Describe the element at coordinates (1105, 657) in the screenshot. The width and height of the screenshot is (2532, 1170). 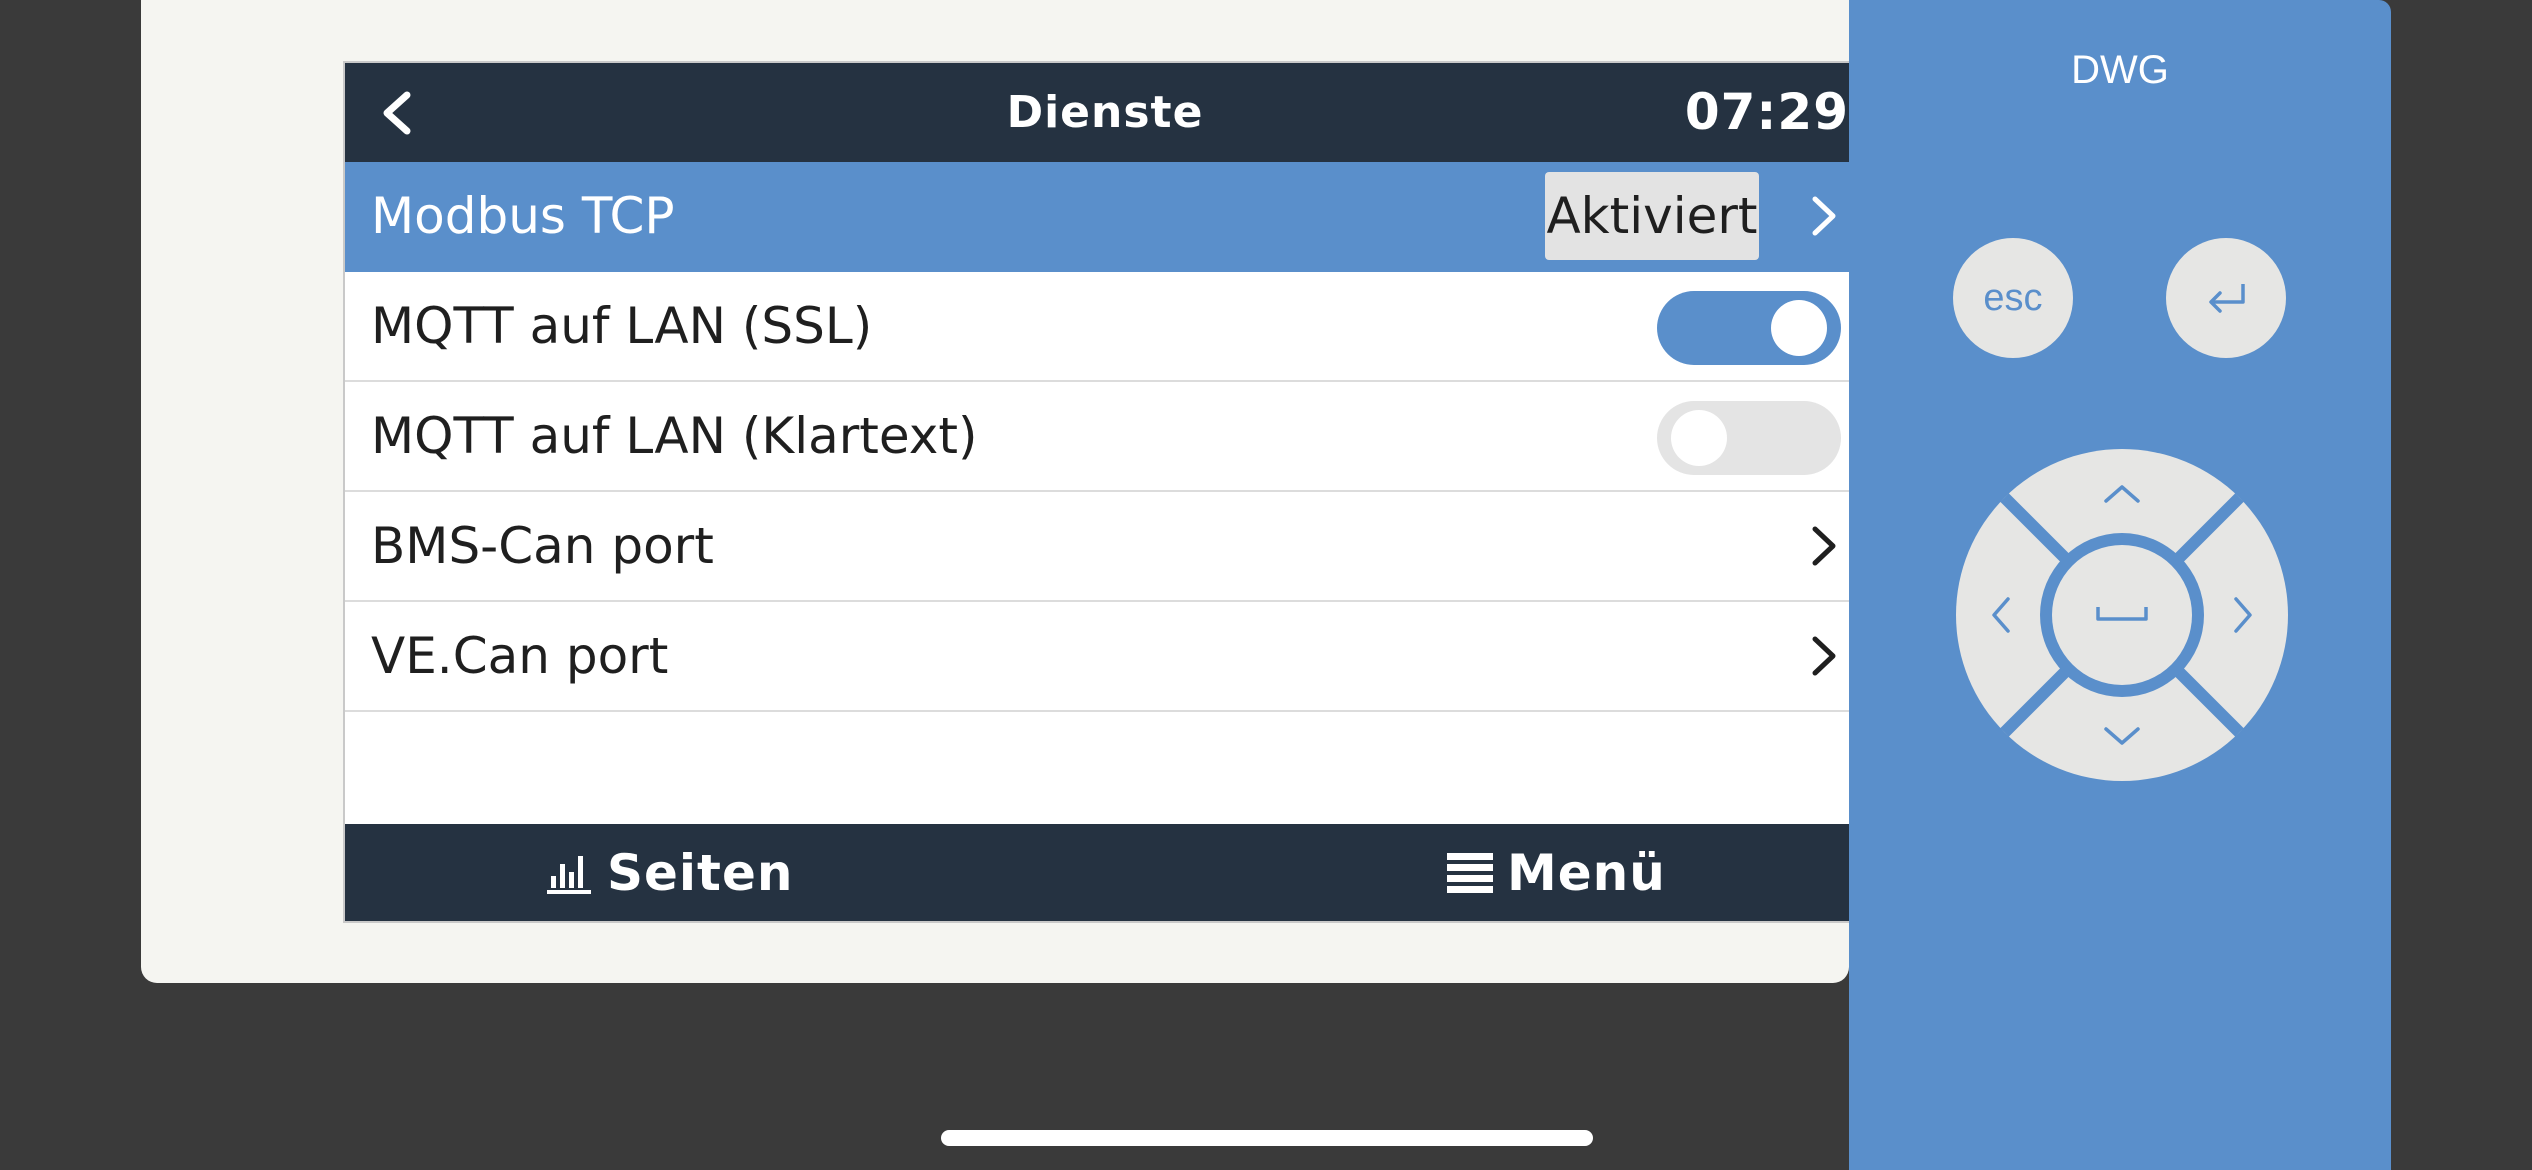
I see `list-item-ve-can-port: VE.Can port` at that location.